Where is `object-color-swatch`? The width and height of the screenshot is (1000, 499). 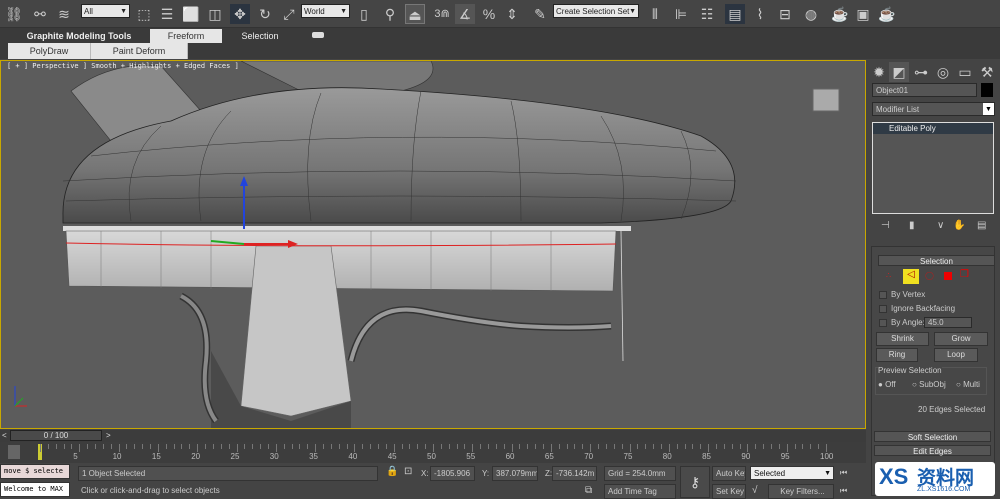
object-color-swatch is located at coordinates (987, 90).